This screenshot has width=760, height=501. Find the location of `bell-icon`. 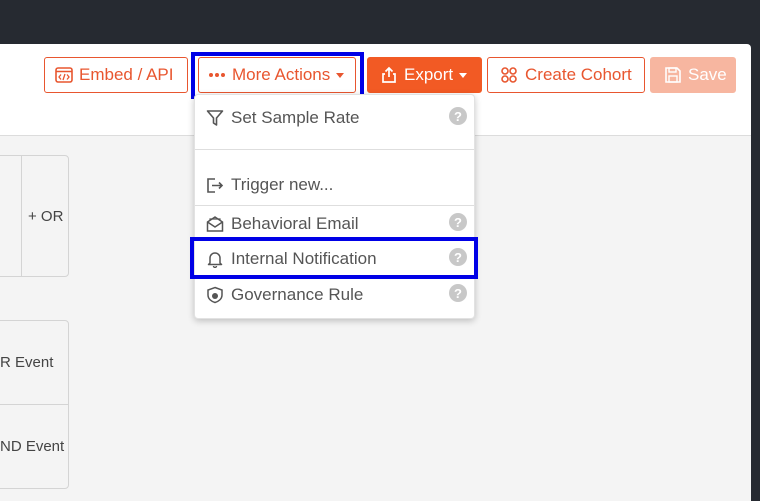

bell-icon is located at coordinates (217, 259).